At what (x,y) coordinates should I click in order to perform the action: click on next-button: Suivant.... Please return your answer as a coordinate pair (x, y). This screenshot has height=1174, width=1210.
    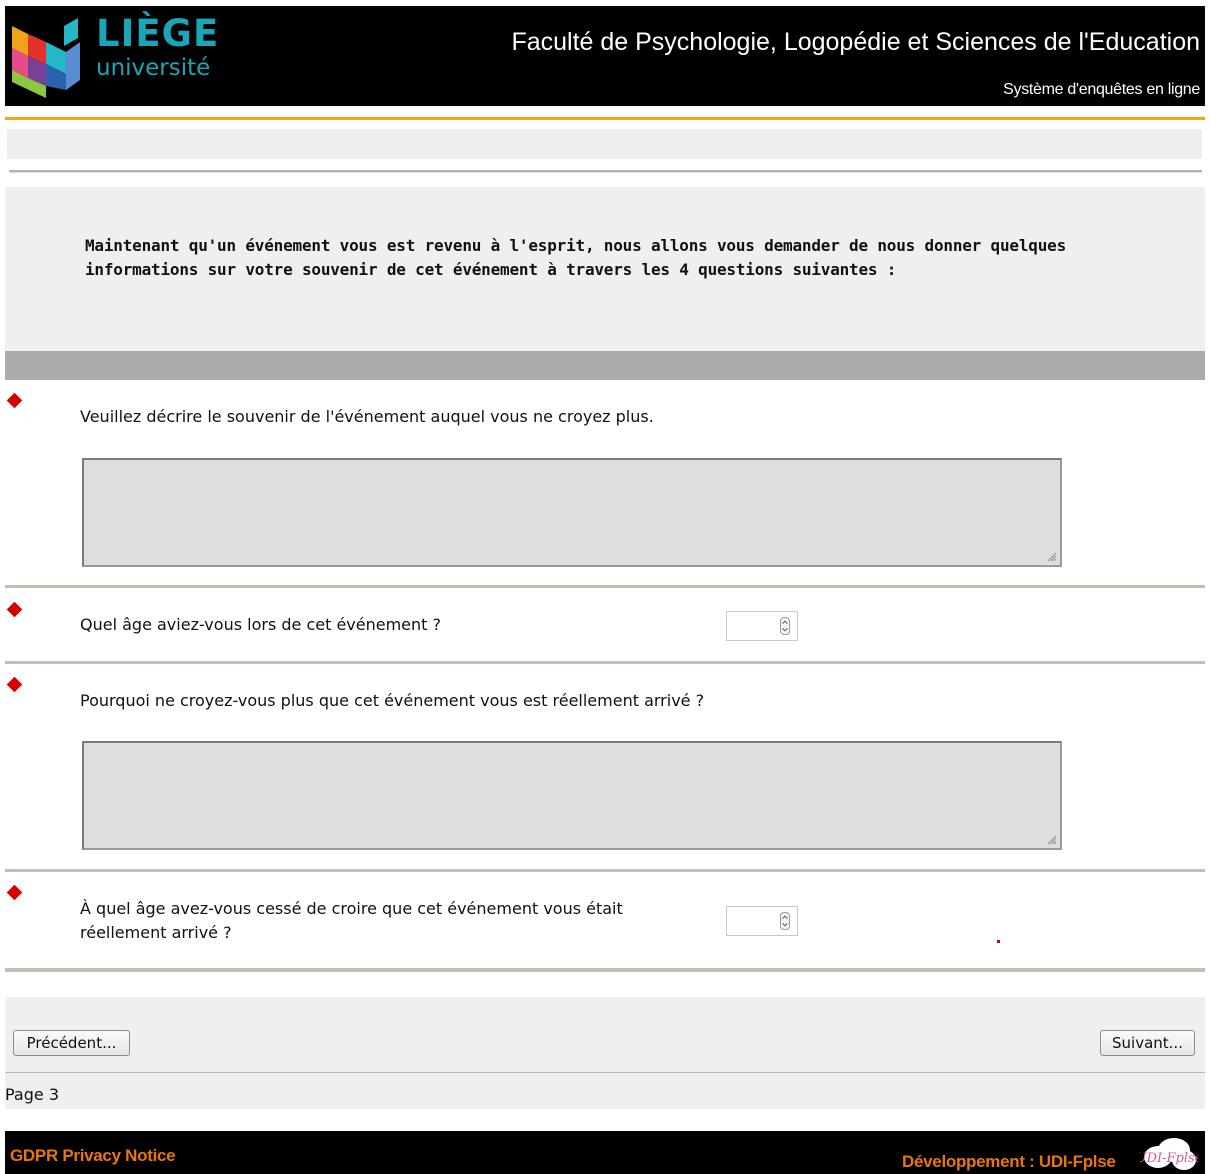
    Looking at the image, I should click on (1147, 1043).